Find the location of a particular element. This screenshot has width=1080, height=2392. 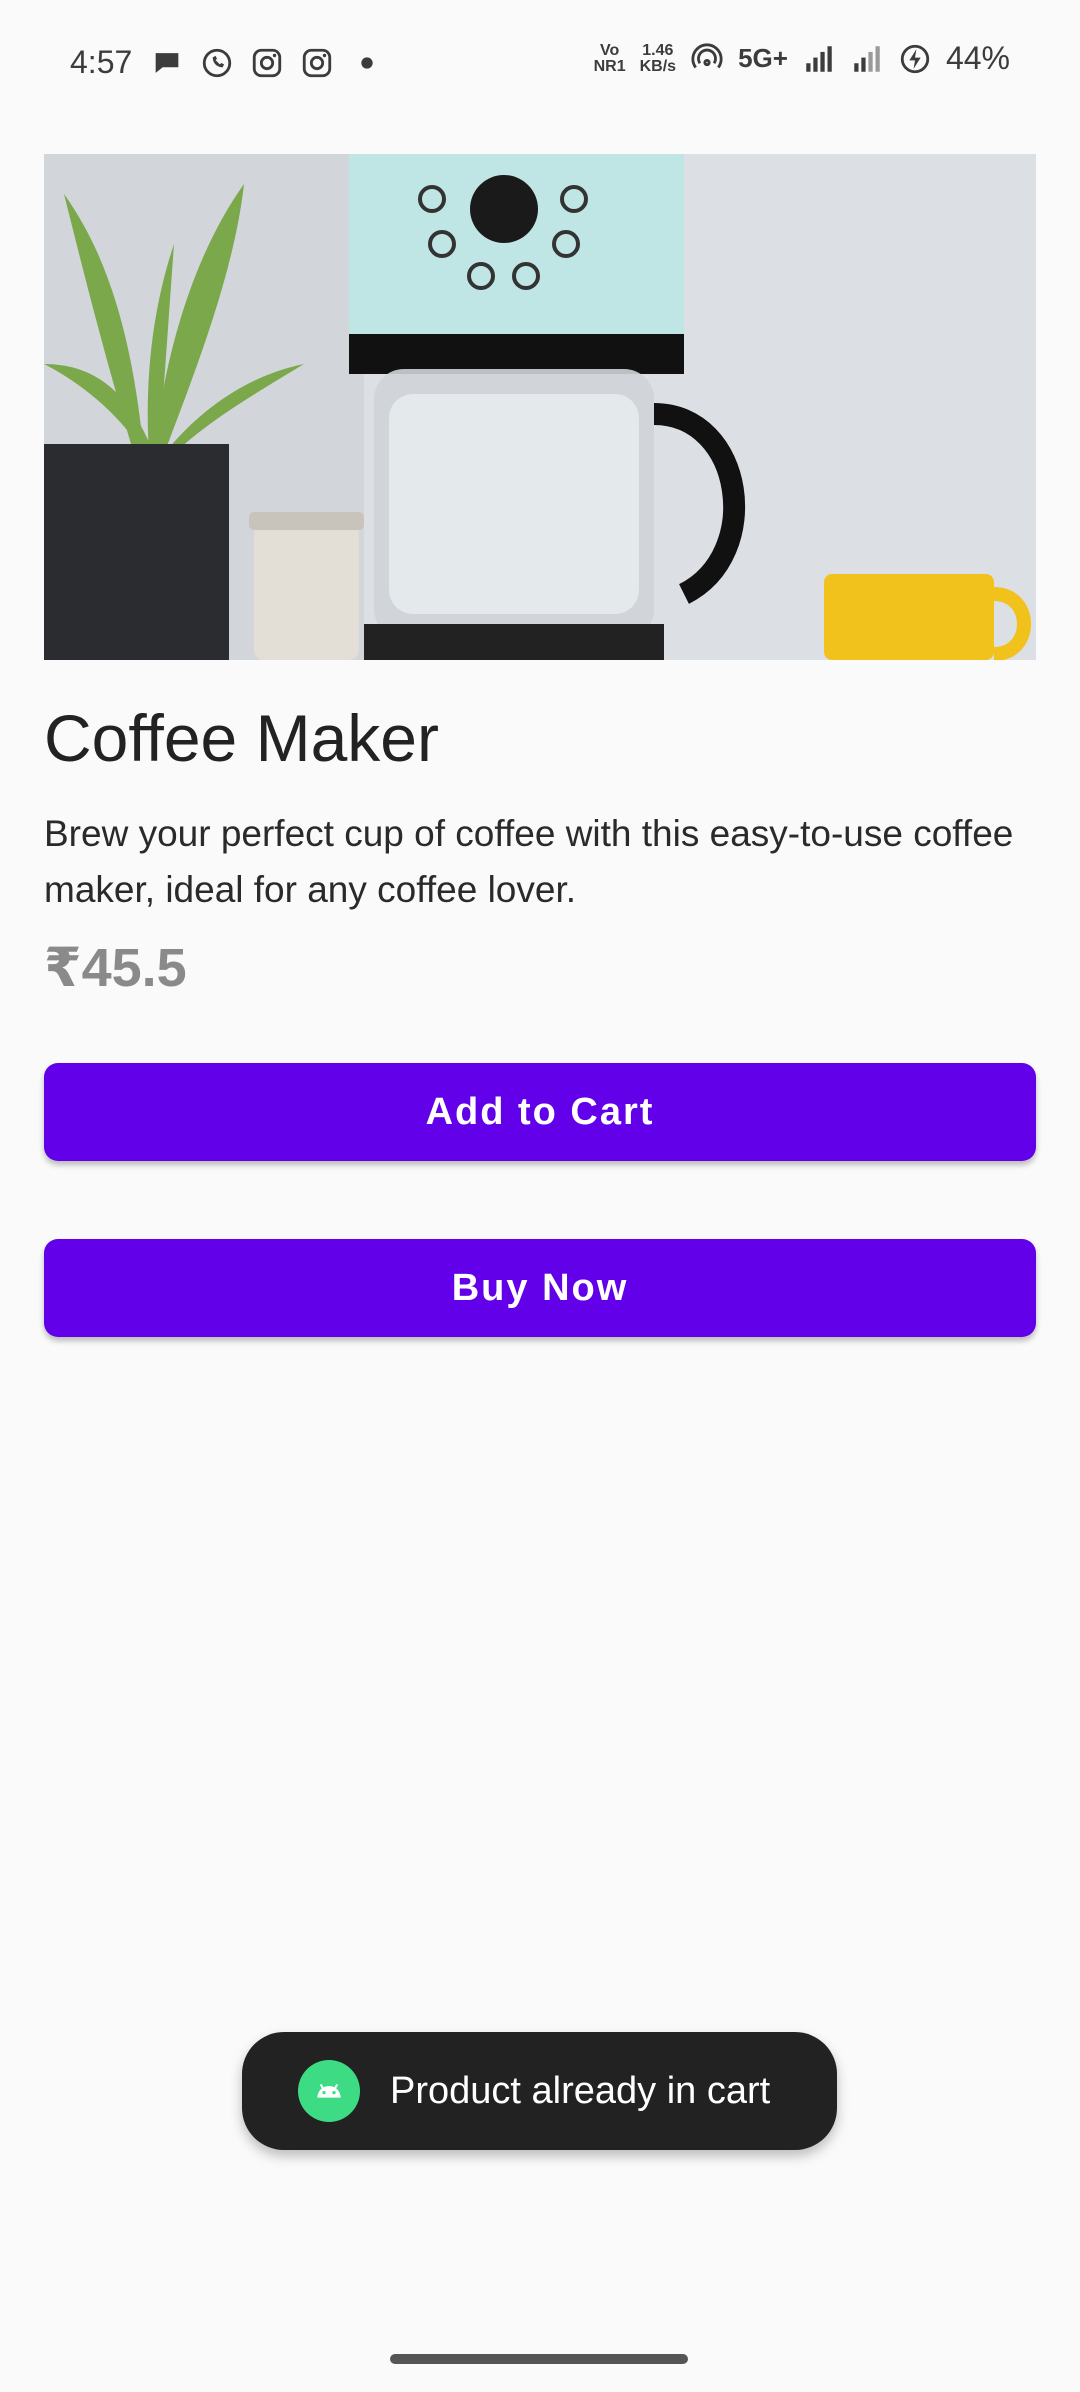

dot-icon is located at coordinates (367, 63).